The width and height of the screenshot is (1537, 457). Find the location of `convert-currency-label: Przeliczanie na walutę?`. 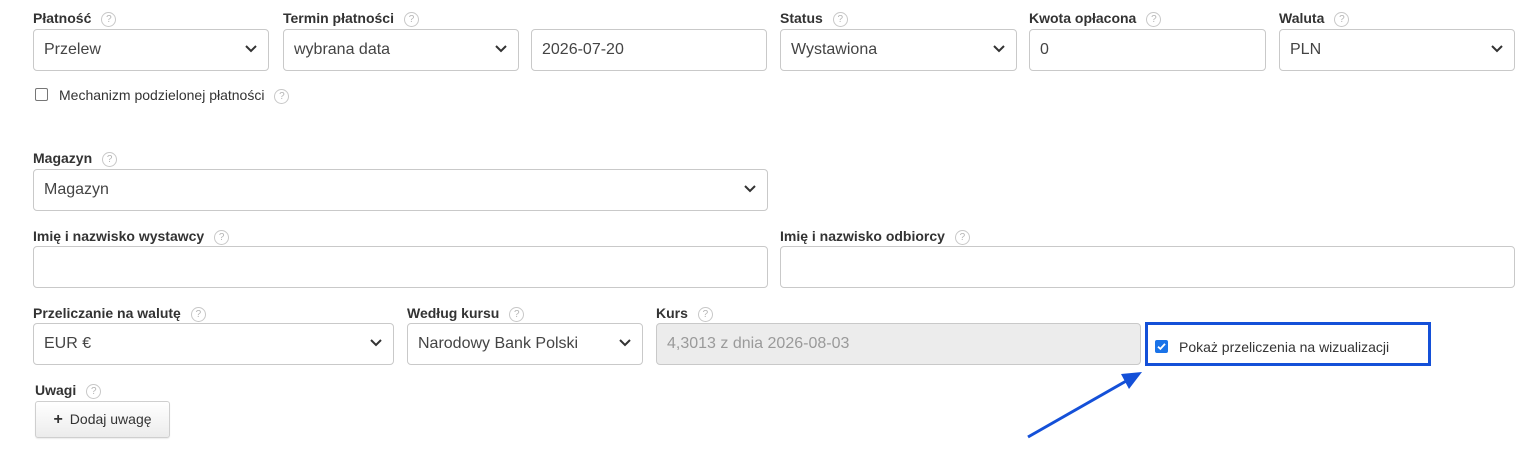

convert-currency-label: Przeliczanie na walutę? is located at coordinates (119, 313).